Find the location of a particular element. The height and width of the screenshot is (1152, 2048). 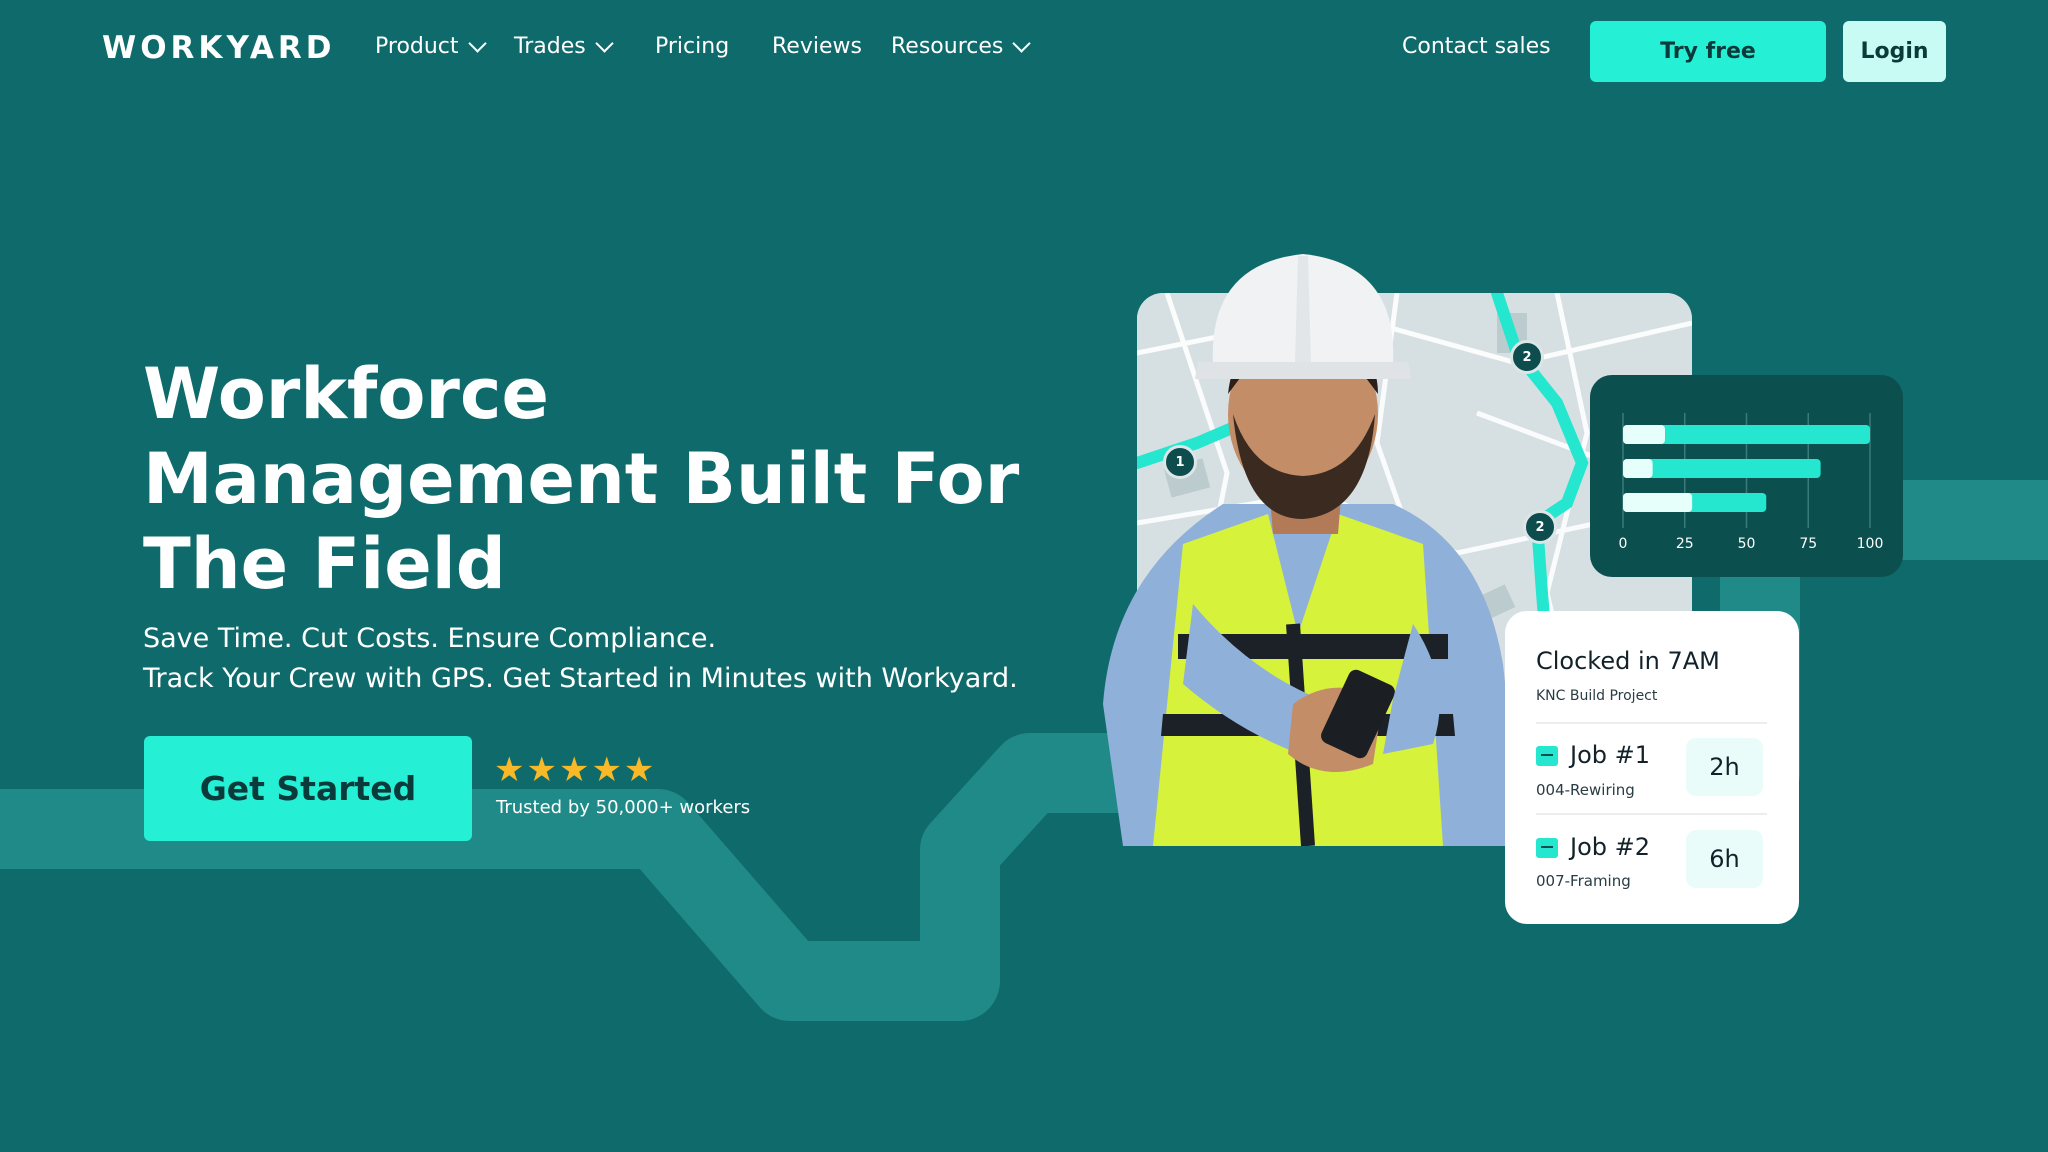

job-code: 007-Framing is located at coordinates (1583, 881).